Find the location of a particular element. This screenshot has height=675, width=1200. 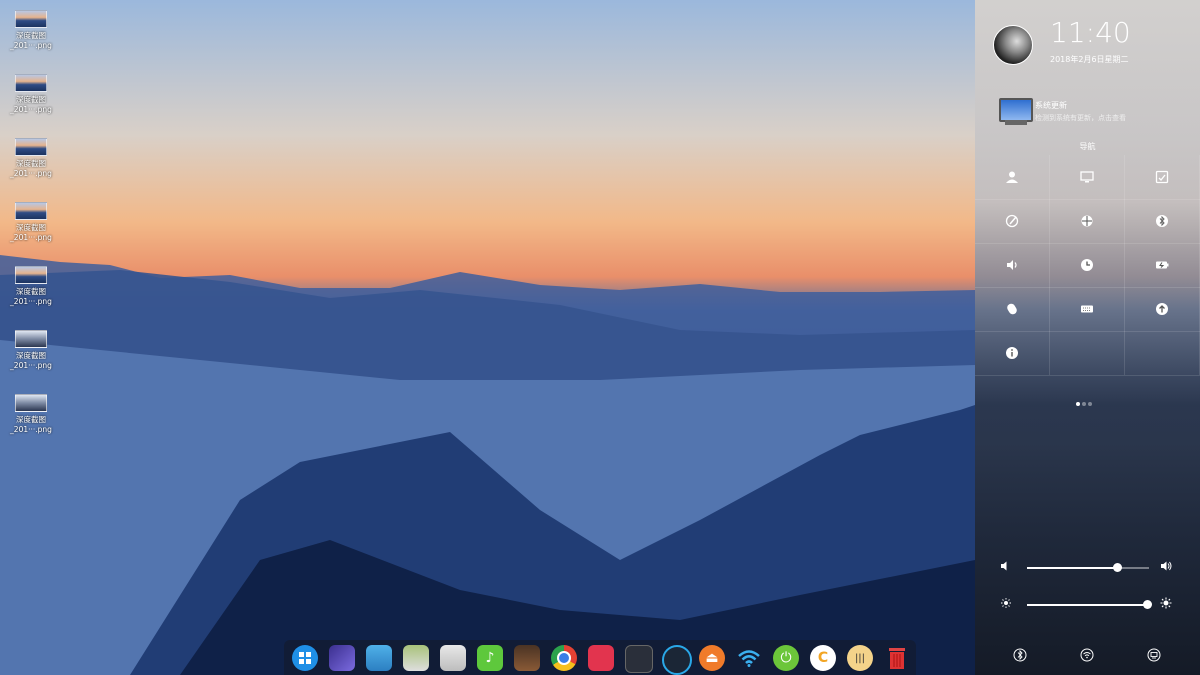

sound-button is located at coordinates (1012, 265).